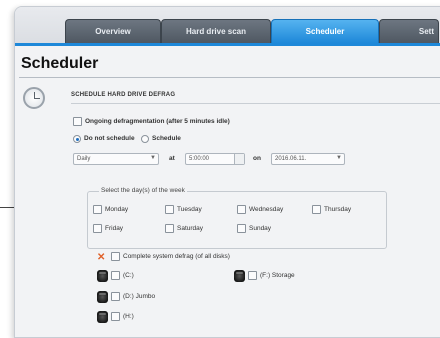  What do you see at coordinates (77, 121) in the screenshot?
I see `ongoing-defrag-checkbox` at bounding box center [77, 121].